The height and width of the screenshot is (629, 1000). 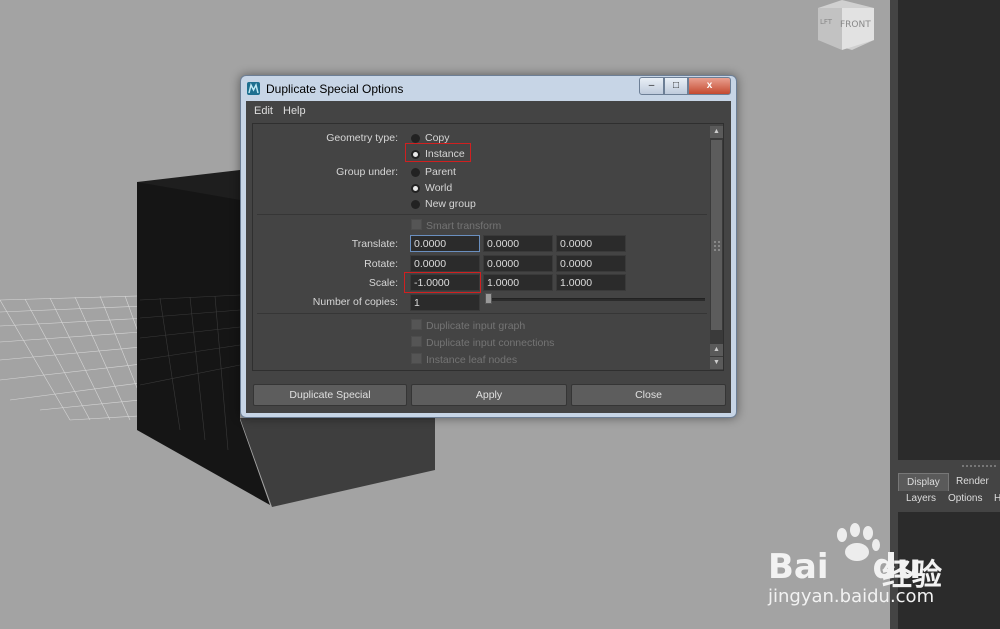 What do you see at coordinates (518, 243) in the screenshot?
I see `translate-y-field` at bounding box center [518, 243].